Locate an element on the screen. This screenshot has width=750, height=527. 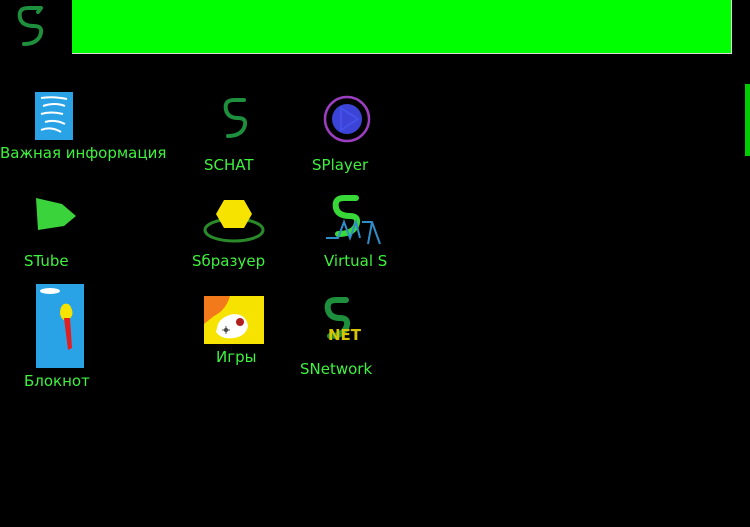
desktop-icon-label: Блокнот is located at coordinates (57, 381).